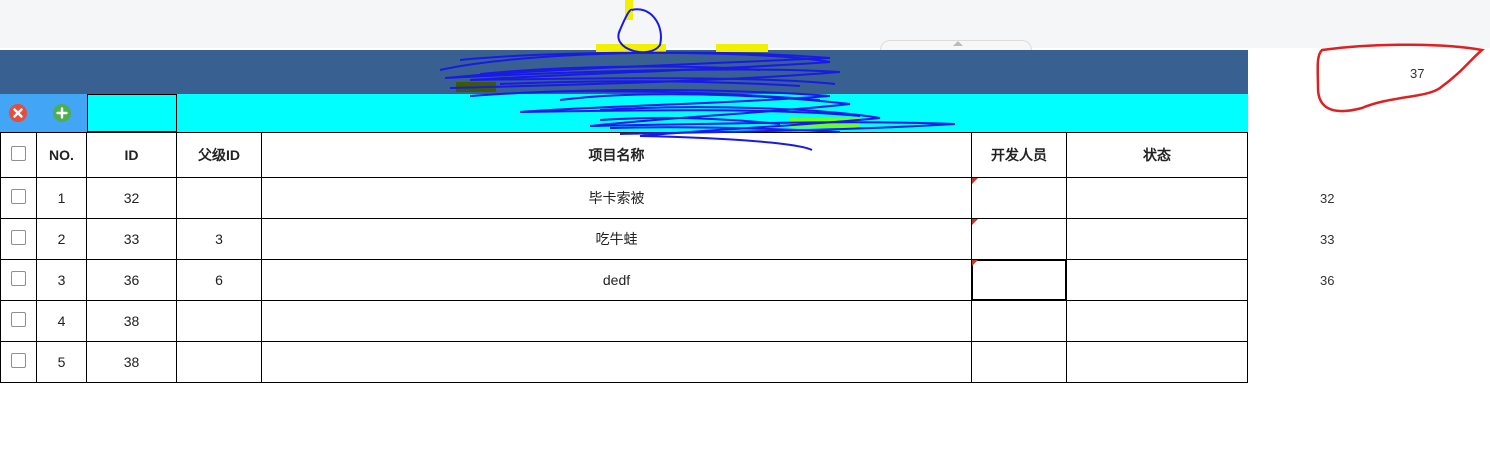 The width and height of the screenshot is (1490, 455). Describe the element at coordinates (61, 155) in the screenshot. I see `column-header-no: NO.` at that location.